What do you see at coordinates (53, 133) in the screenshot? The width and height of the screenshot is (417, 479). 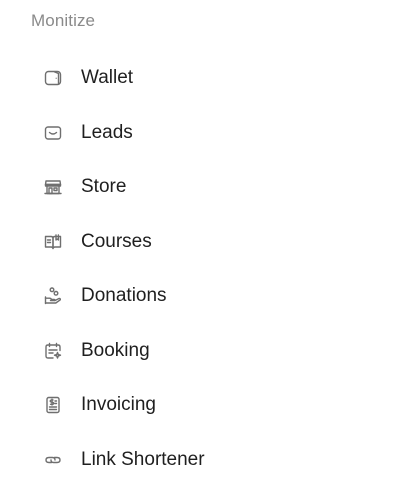 I see `inbox-icon` at bounding box center [53, 133].